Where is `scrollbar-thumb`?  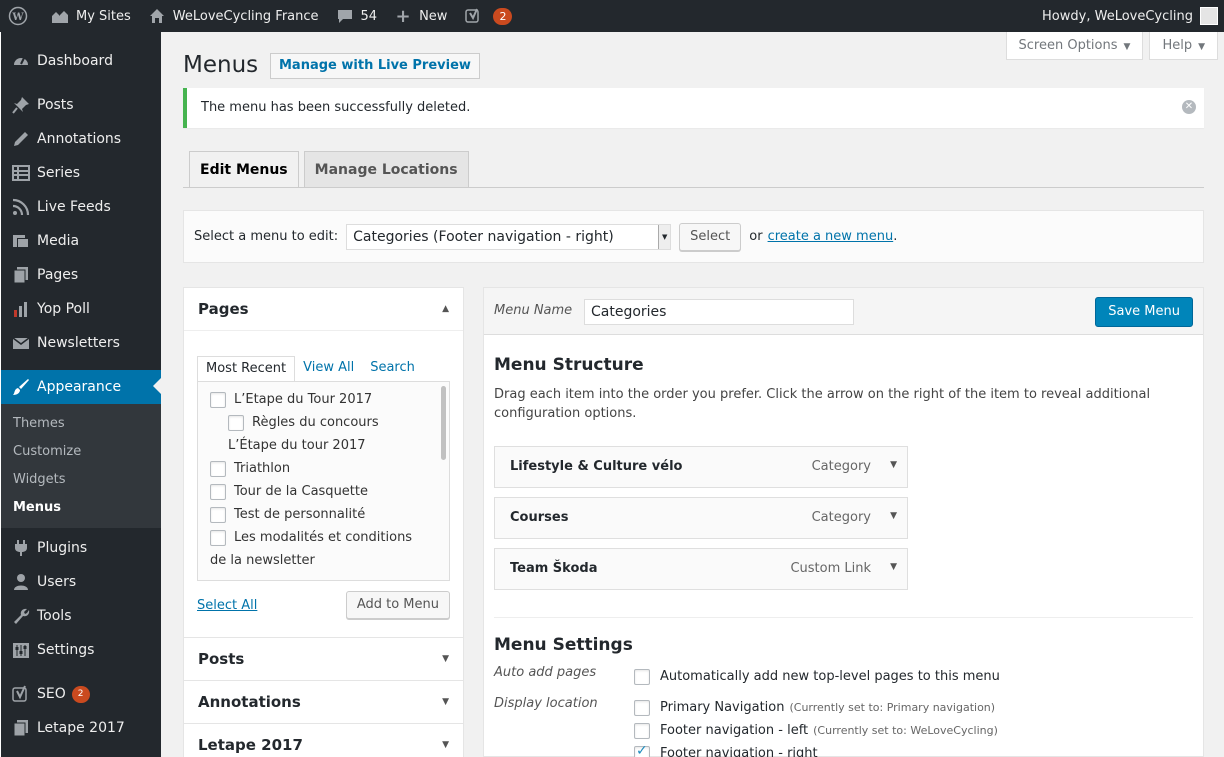 scrollbar-thumb is located at coordinates (443, 423).